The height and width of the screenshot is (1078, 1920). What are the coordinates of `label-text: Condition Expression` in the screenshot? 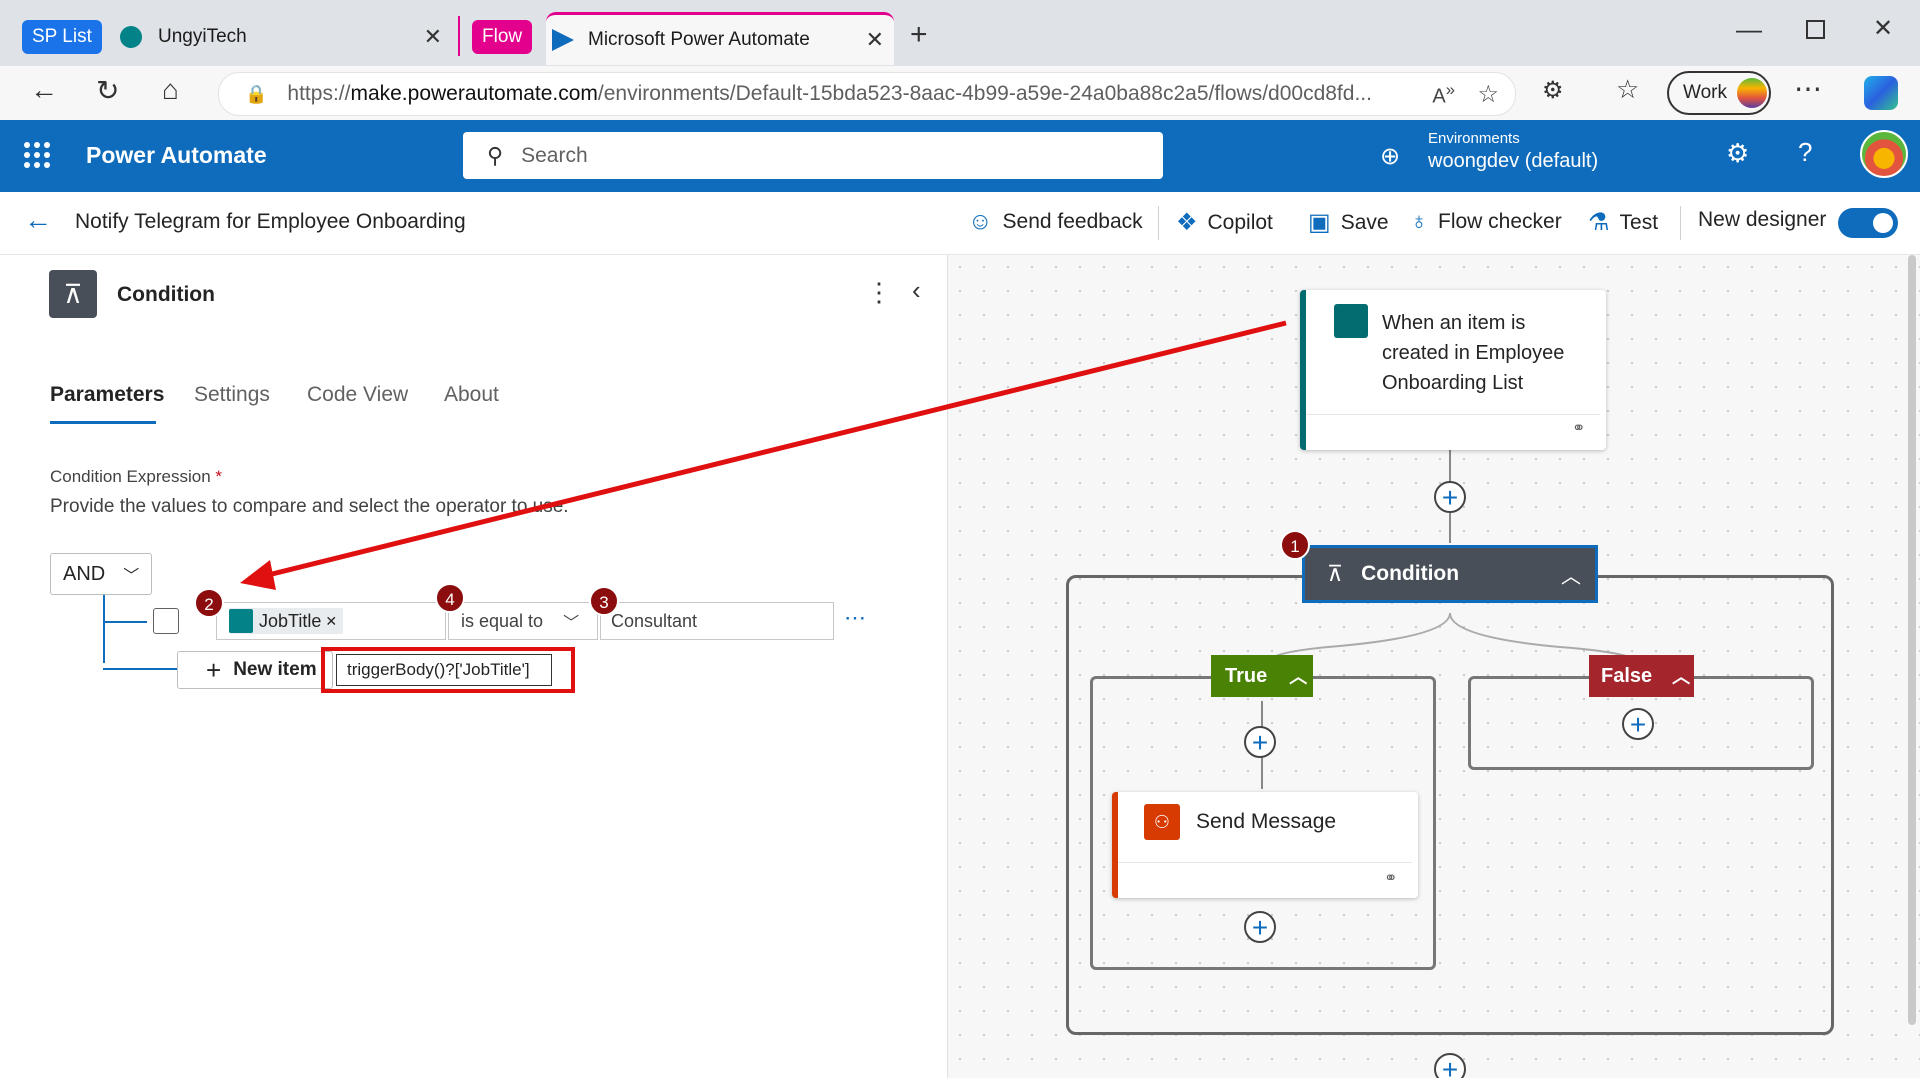 It's located at (130, 476).